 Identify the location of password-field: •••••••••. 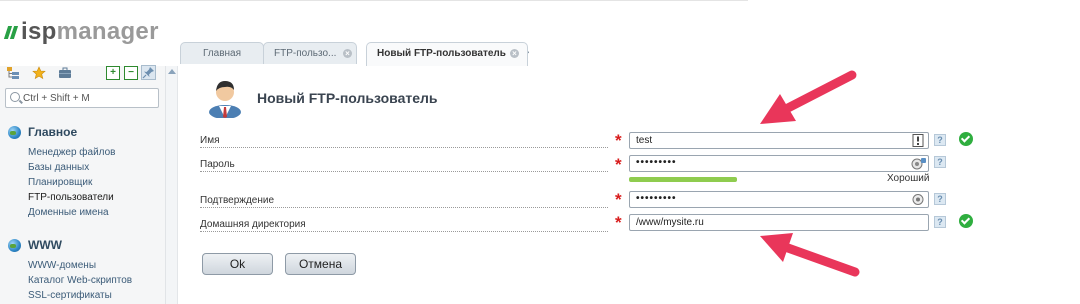
(779, 163).